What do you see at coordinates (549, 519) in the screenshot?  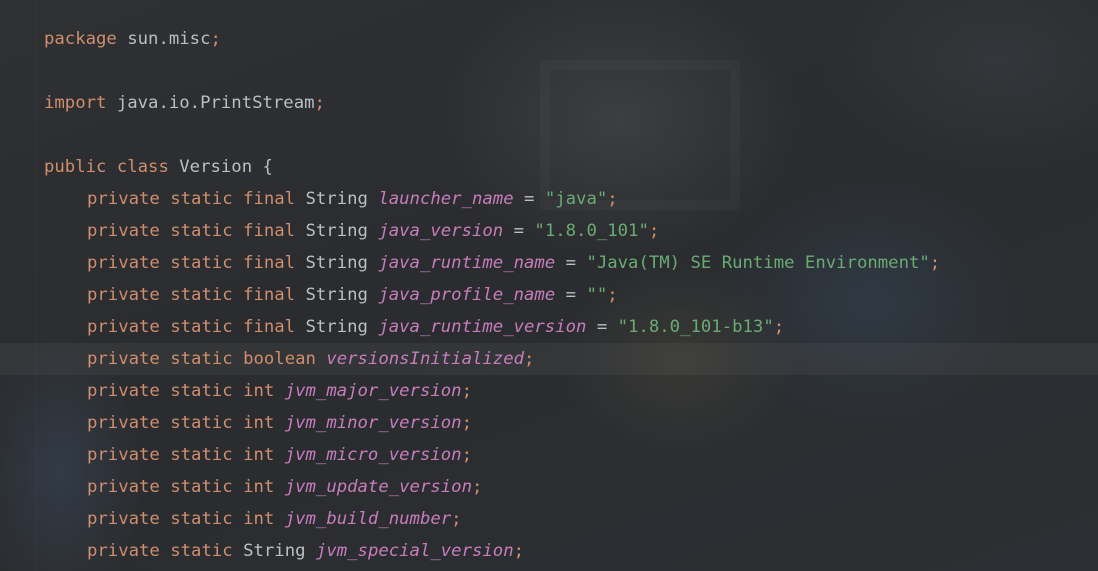 I see `code-line-decl: private static int jvm_build_number;` at bounding box center [549, 519].